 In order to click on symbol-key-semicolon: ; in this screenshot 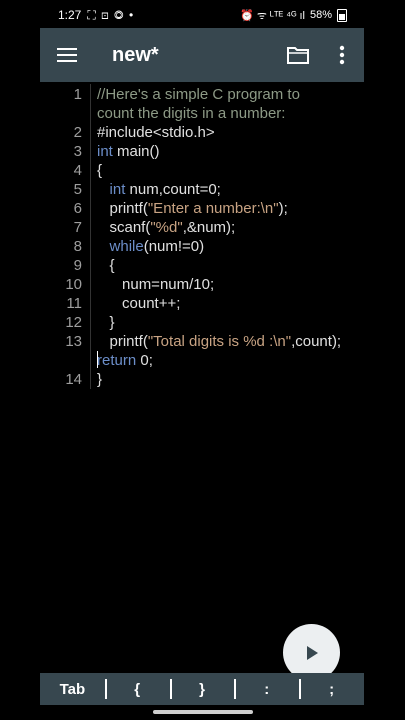, I will do `click(331, 689)`.